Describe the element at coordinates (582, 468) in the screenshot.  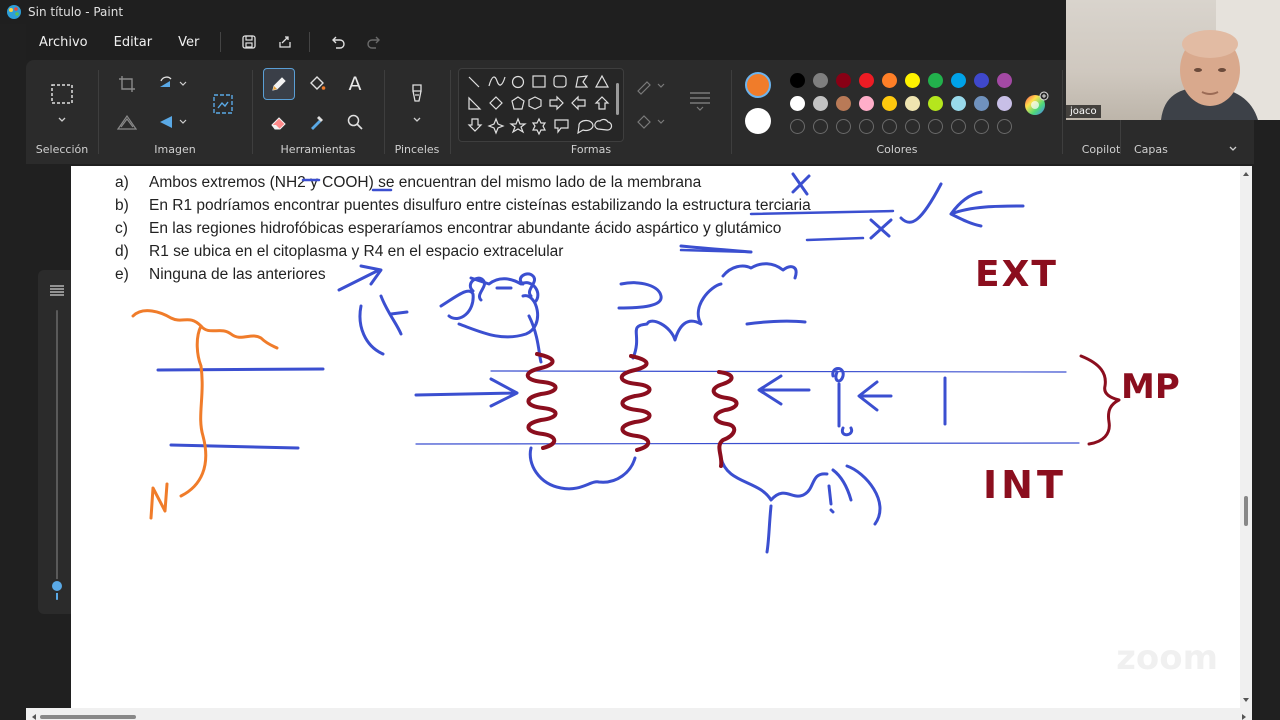
I see `lower-loop-left` at that location.